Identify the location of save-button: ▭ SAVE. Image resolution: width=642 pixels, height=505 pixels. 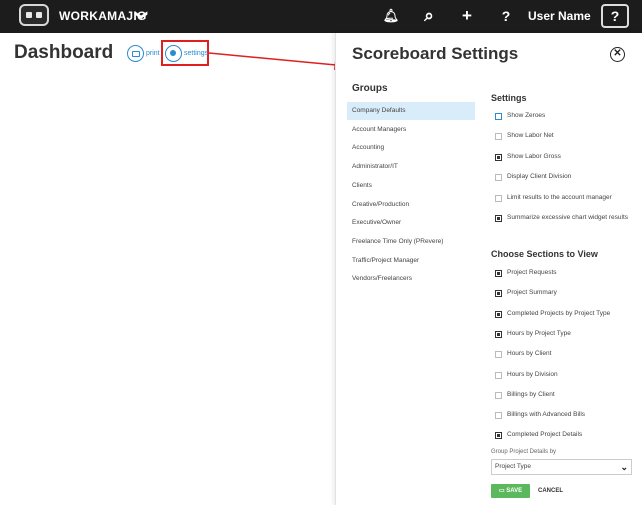
(510, 491).